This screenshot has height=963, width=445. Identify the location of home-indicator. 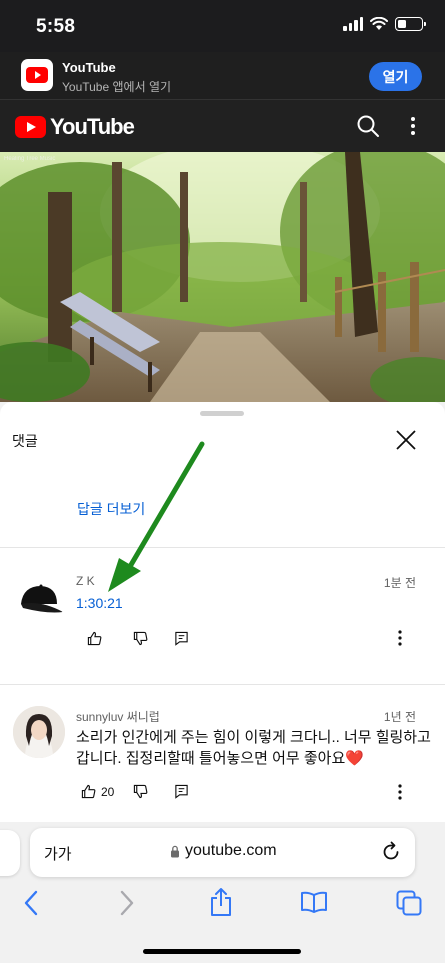
(222, 951).